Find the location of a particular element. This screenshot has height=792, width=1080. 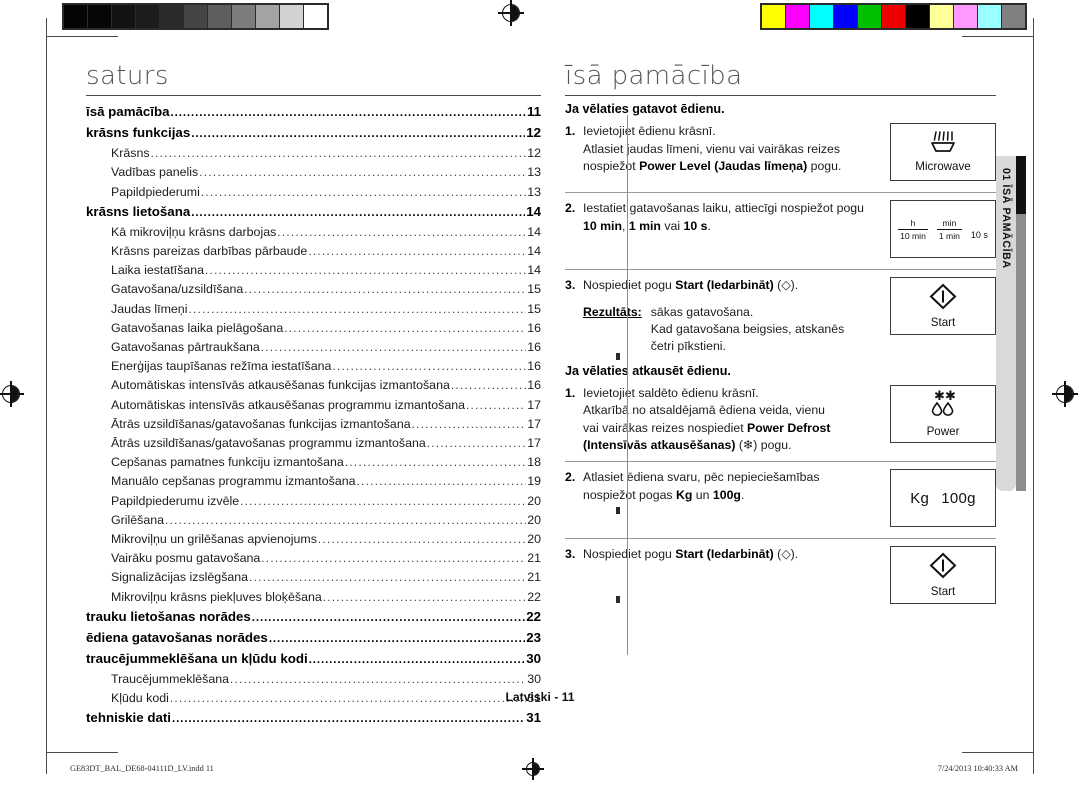

time-10s-label: 10 s is located at coordinates (979, 234).